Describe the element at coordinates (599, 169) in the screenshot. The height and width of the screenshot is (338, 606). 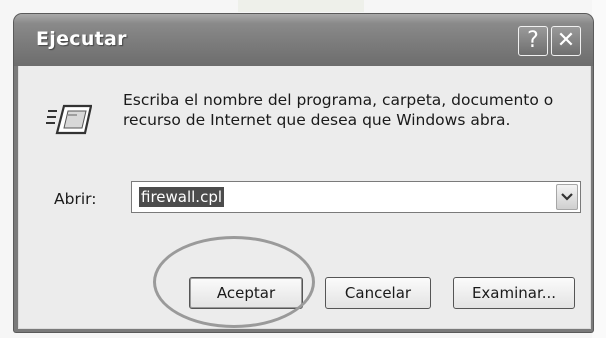
I see `background-edge` at that location.